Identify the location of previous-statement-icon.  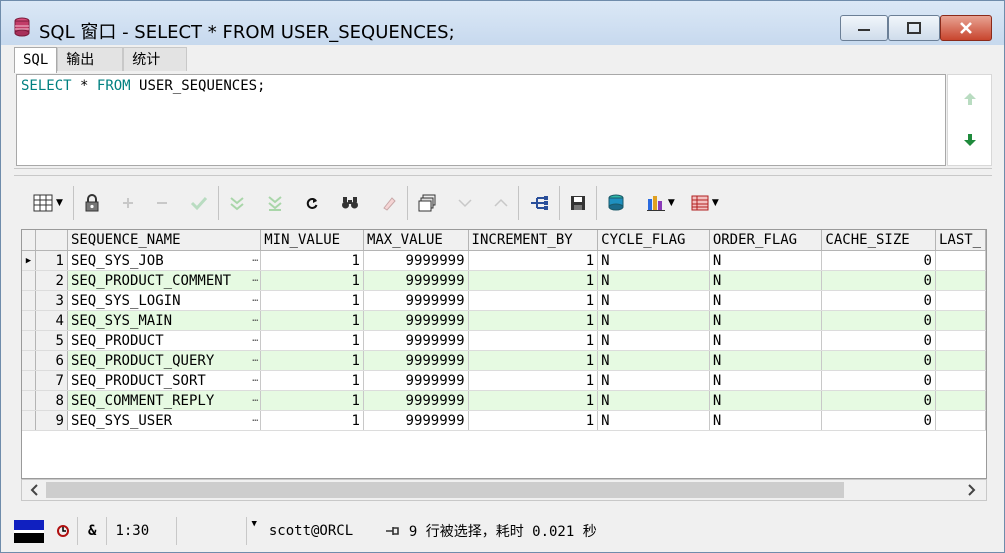
(970, 99).